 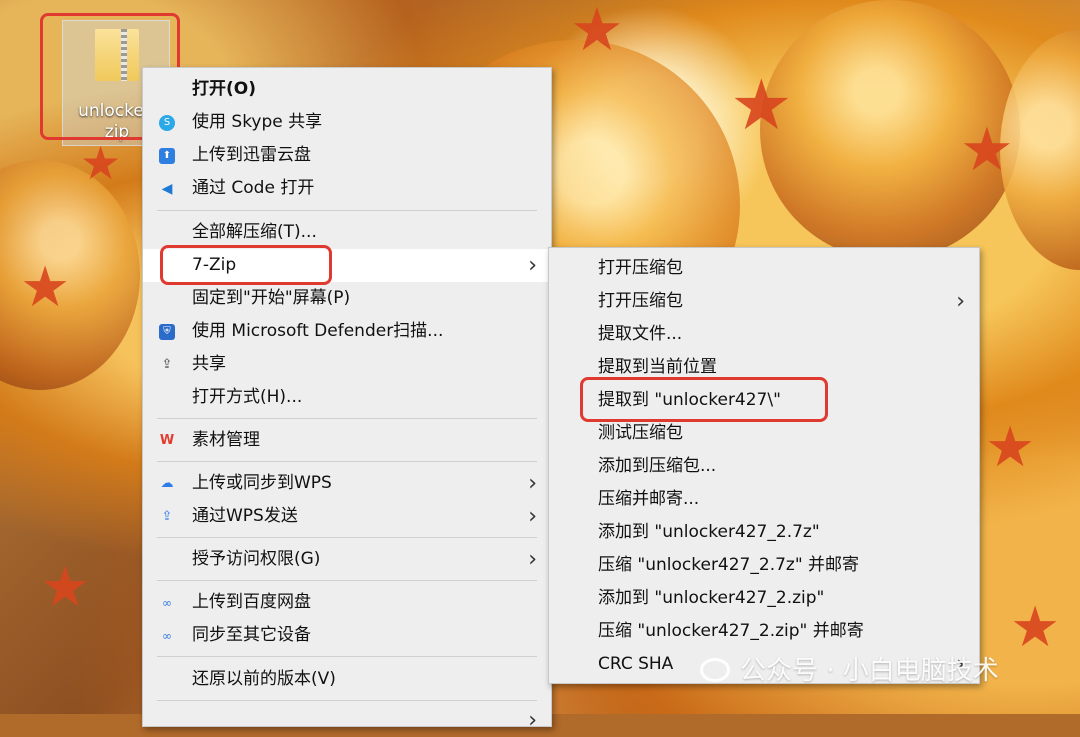 What do you see at coordinates (246, 265) in the screenshot?
I see `annotation-highlight-7zip` at bounding box center [246, 265].